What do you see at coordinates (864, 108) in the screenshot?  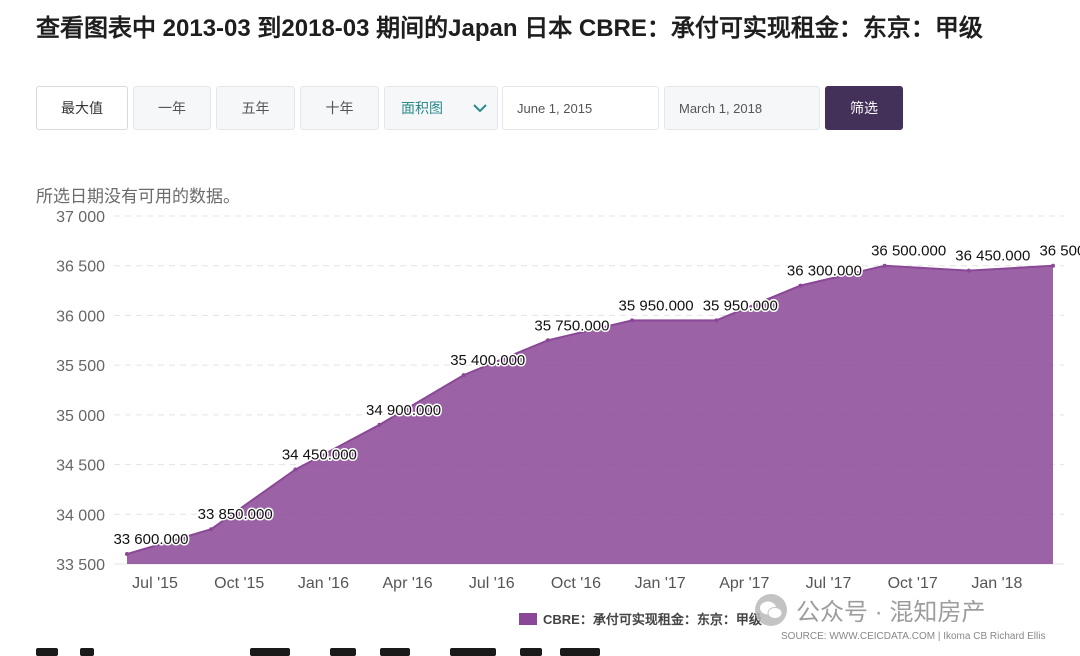 I see `filter-button: 筛选` at bounding box center [864, 108].